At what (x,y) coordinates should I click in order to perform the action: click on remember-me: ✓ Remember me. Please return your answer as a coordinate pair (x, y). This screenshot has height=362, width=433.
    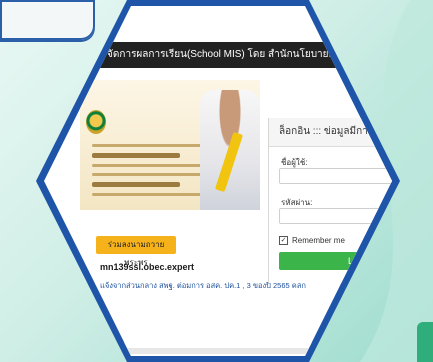
    Looking at the image, I should click on (312, 240).